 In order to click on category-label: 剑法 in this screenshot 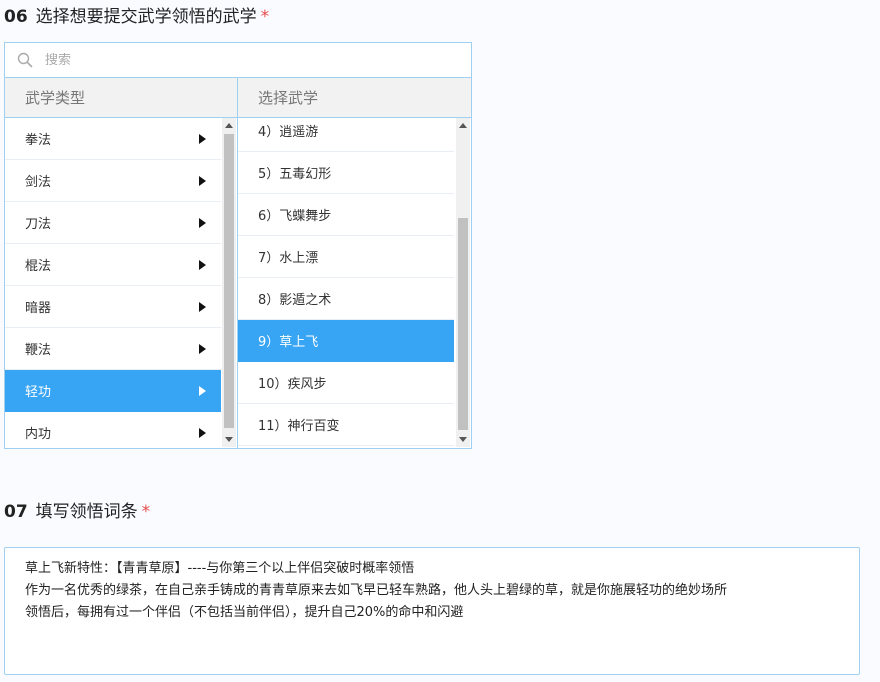, I will do `click(38, 182)`.